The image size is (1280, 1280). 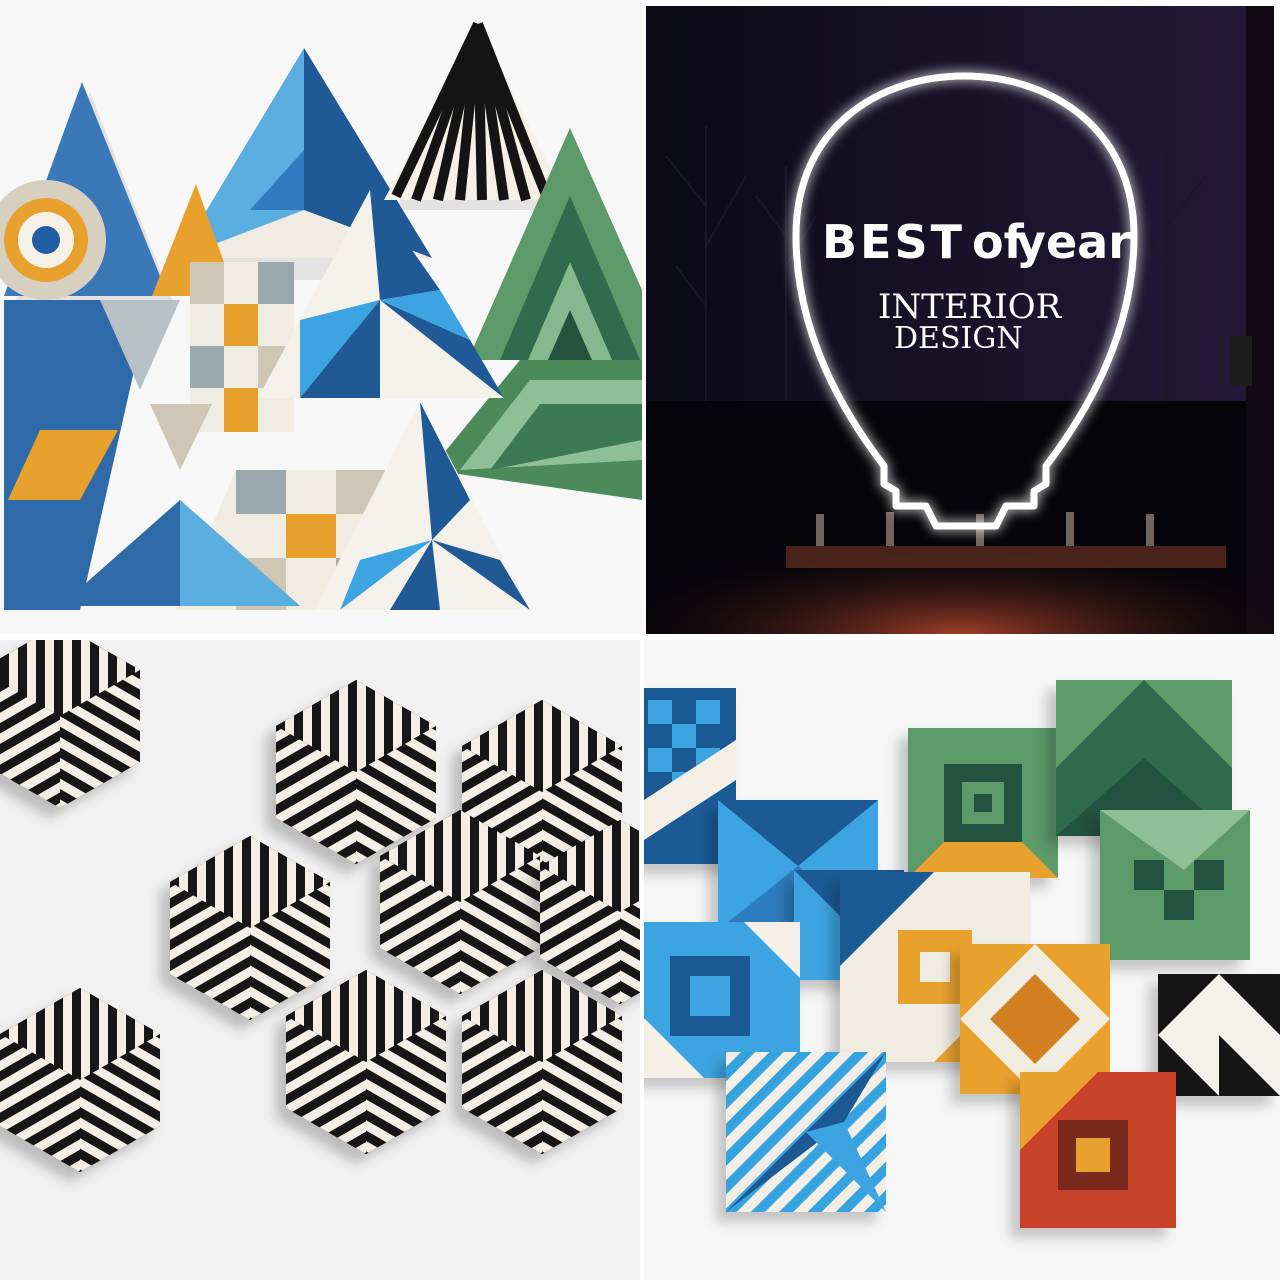 I want to click on tile-black-white, so click(x=1219, y=1035).